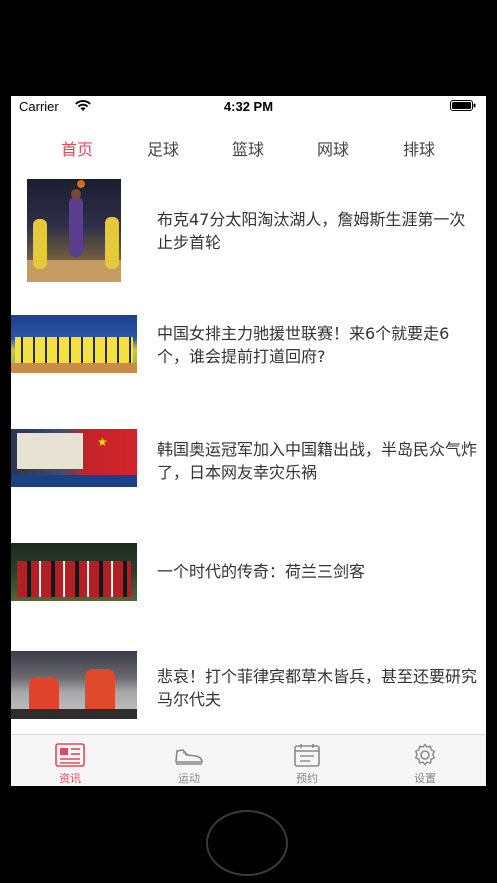 This screenshot has height=883, width=497. I want to click on sneaker-icon, so click(189, 757).